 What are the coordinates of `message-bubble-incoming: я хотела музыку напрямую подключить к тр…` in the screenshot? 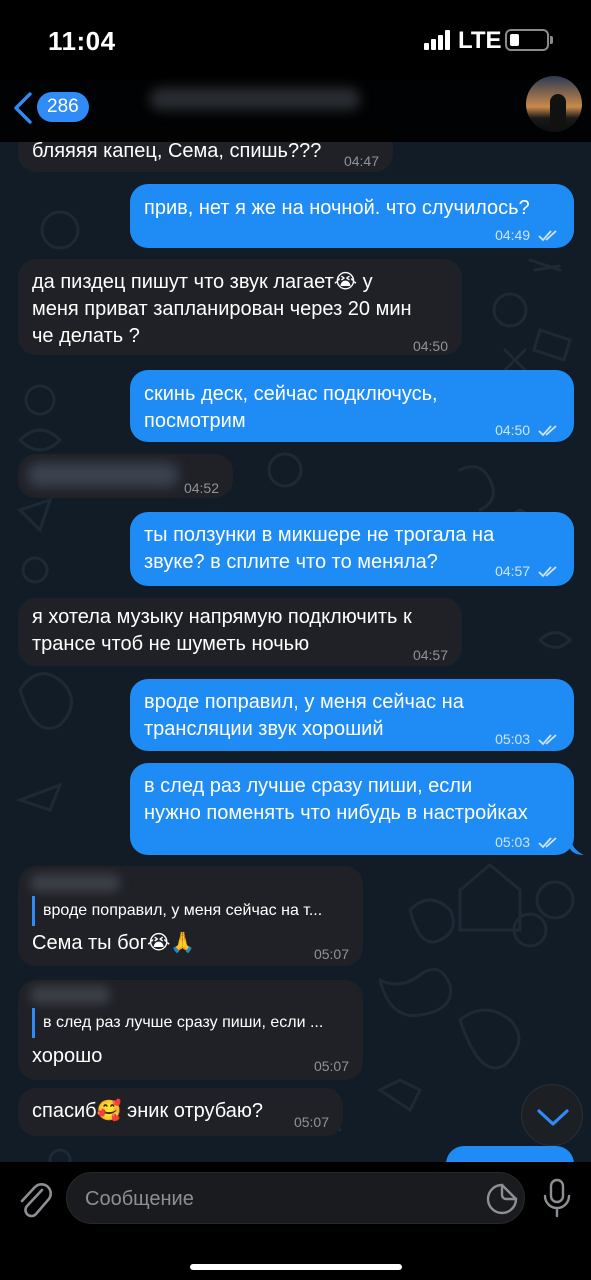 It's located at (240, 632).